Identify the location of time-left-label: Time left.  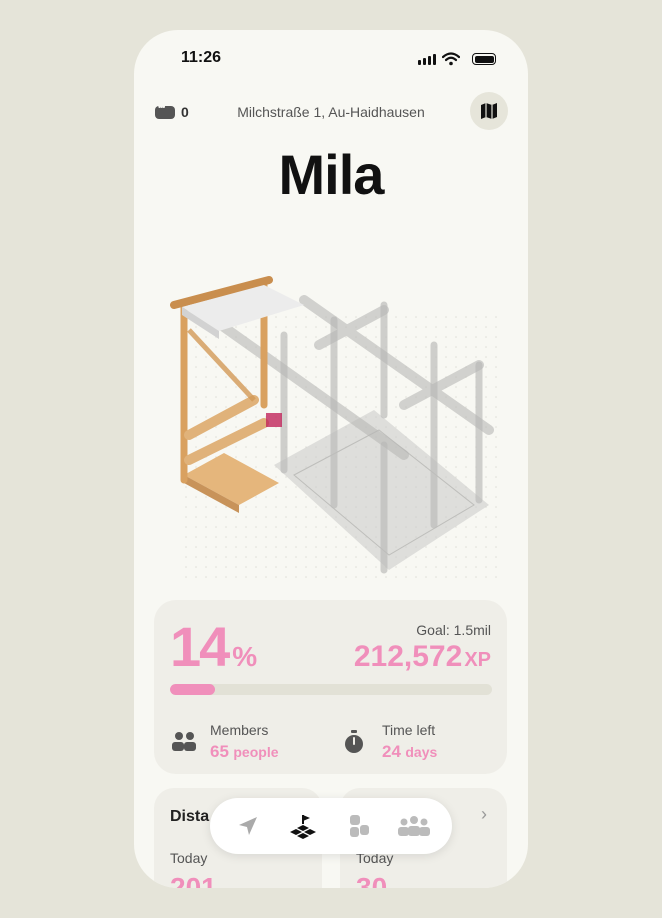
(409, 730).